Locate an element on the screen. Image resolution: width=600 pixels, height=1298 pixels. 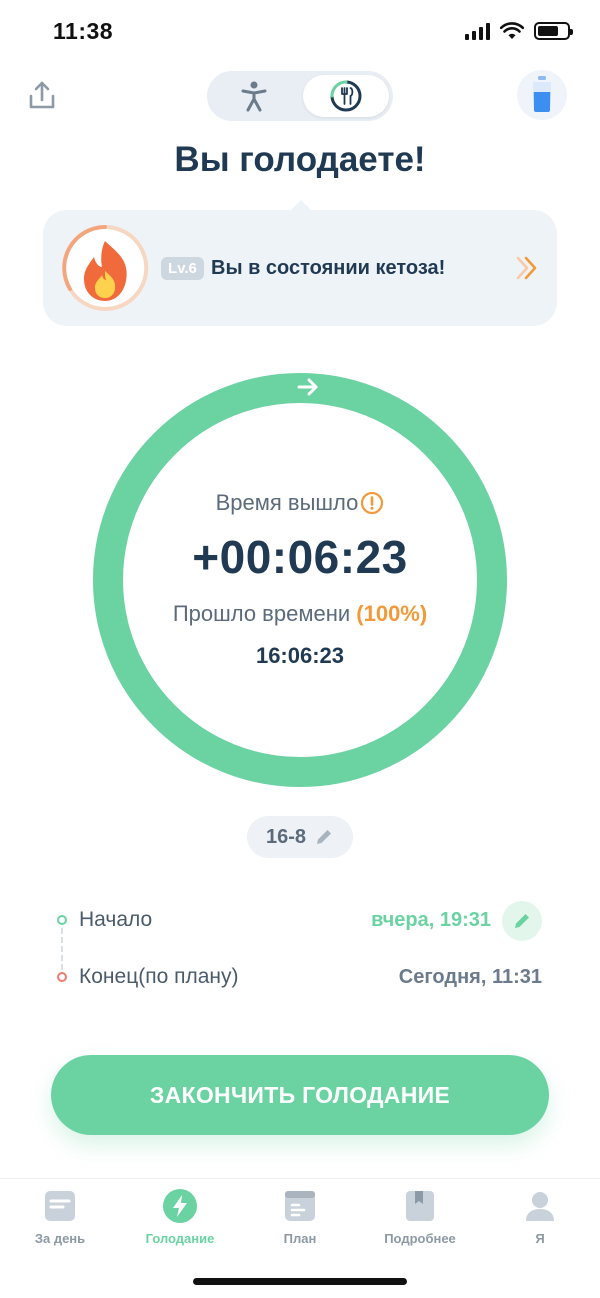
lightning-icon is located at coordinates (180, 1206).